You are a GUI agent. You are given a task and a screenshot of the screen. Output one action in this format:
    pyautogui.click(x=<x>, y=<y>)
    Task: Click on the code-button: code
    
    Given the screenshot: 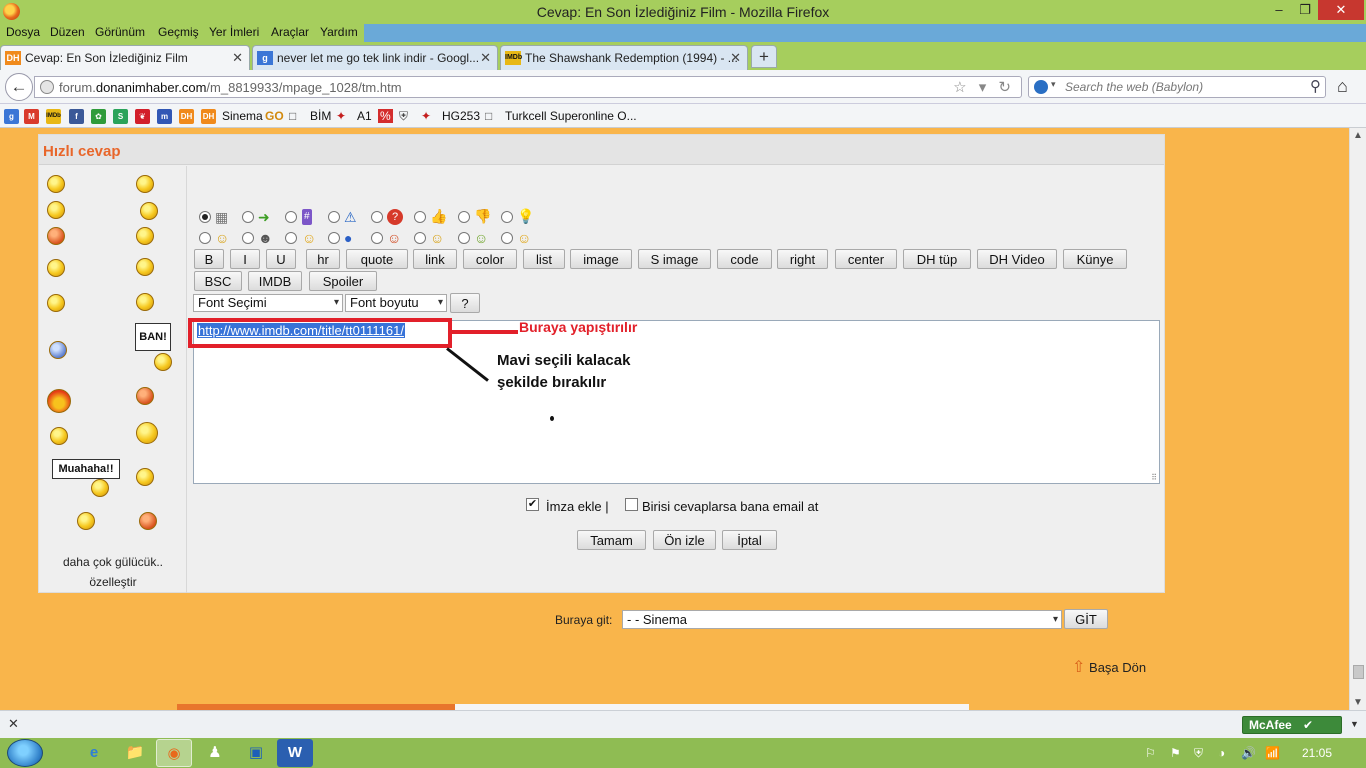 What is the action you would take?
    pyautogui.click(x=744, y=259)
    